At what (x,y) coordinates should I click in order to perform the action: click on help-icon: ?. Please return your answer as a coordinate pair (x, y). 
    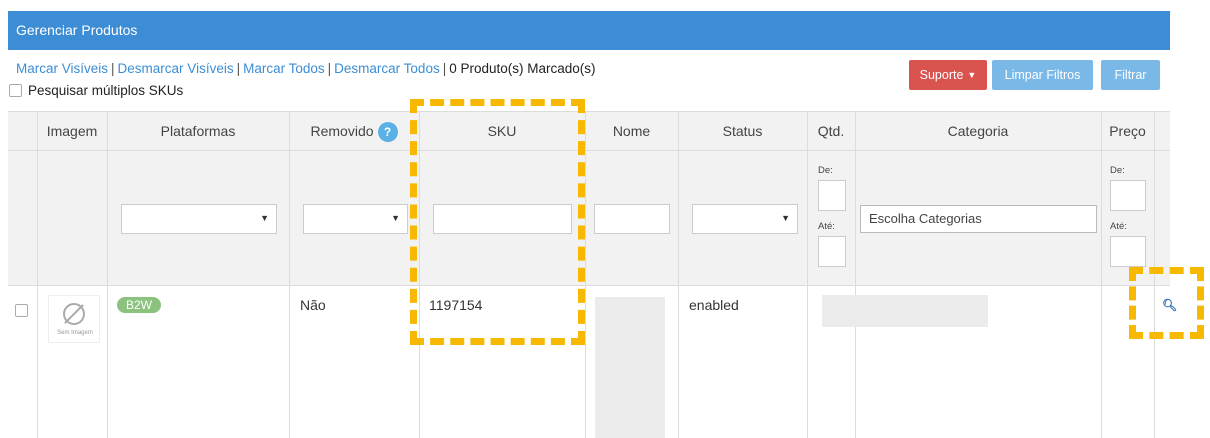
    Looking at the image, I should click on (387, 132).